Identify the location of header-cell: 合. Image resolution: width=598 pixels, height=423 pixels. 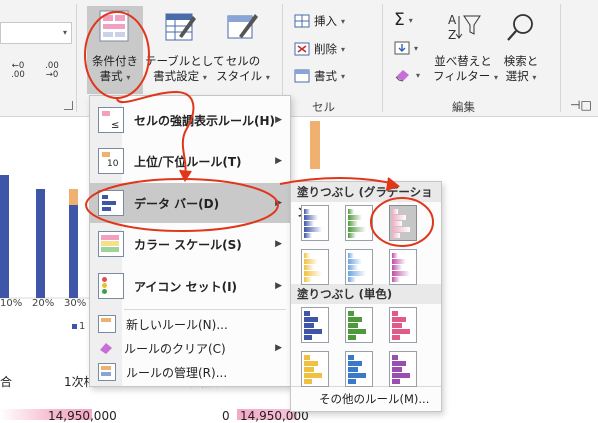
(6, 382).